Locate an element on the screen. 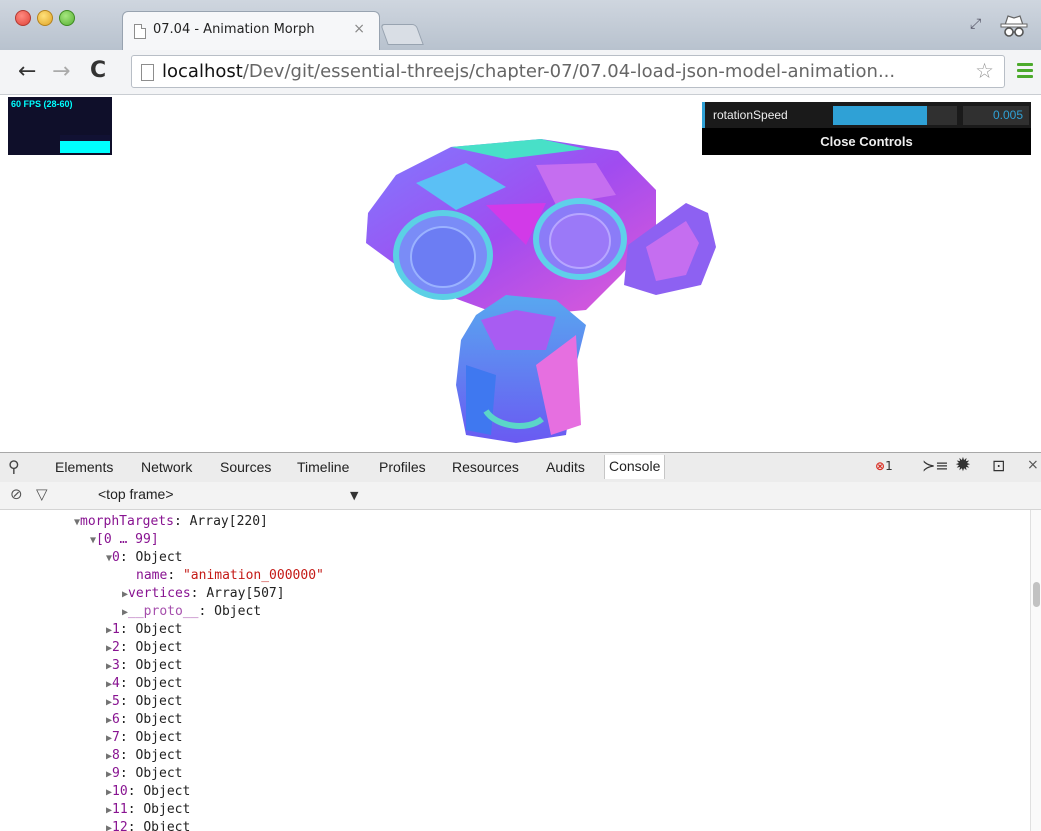 The width and height of the screenshot is (1041, 831). property-key: 7 is located at coordinates (116, 737).